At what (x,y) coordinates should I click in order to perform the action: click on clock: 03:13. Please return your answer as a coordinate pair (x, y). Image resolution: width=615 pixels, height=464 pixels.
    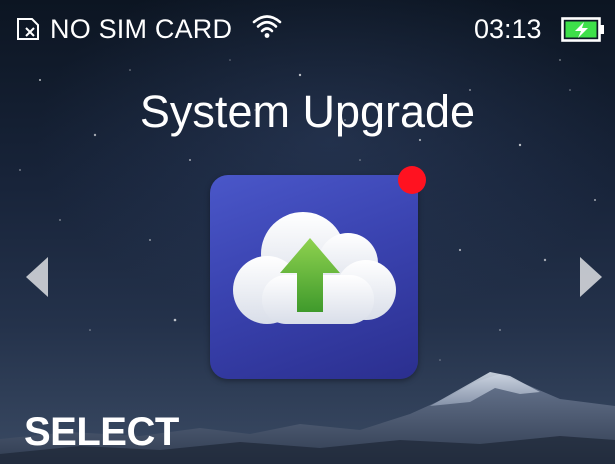
    Looking at the image, I should click on (508, 29).